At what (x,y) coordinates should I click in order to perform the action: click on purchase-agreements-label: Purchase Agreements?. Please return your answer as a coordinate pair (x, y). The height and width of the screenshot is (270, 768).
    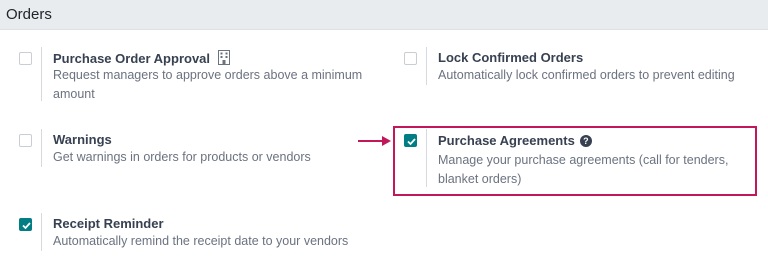
    Looking at the image, I should click on (515, 140).